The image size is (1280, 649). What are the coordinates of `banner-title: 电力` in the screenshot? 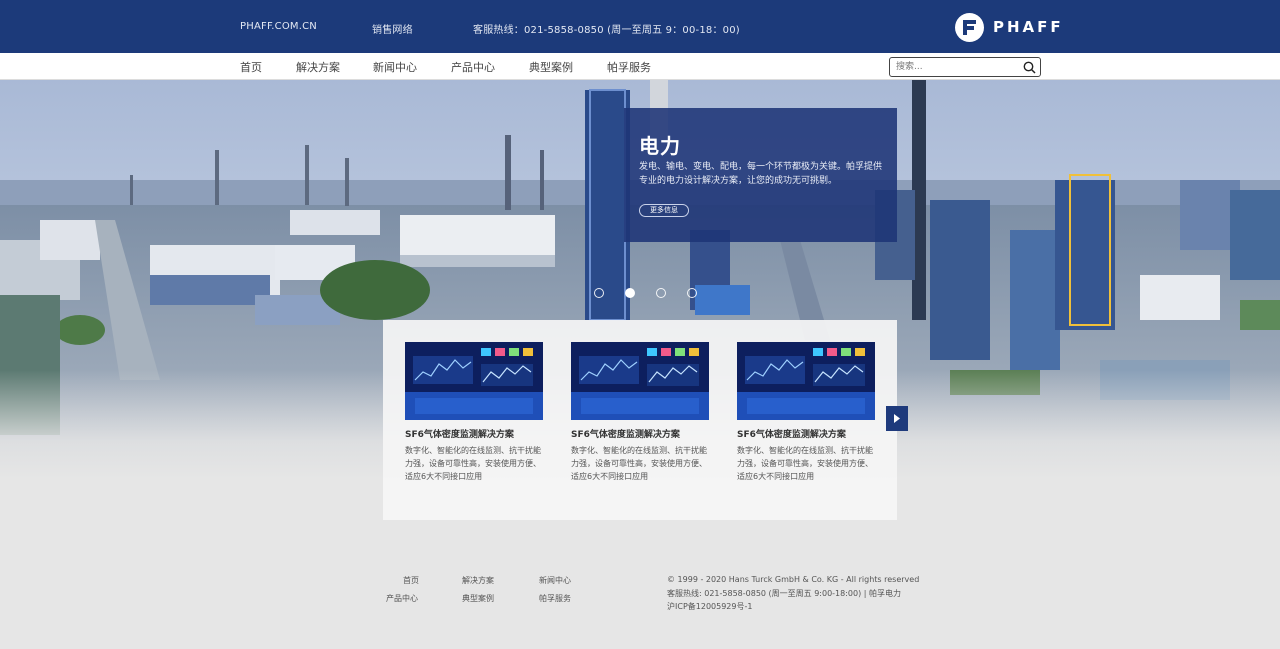 It's located at (660, 146).